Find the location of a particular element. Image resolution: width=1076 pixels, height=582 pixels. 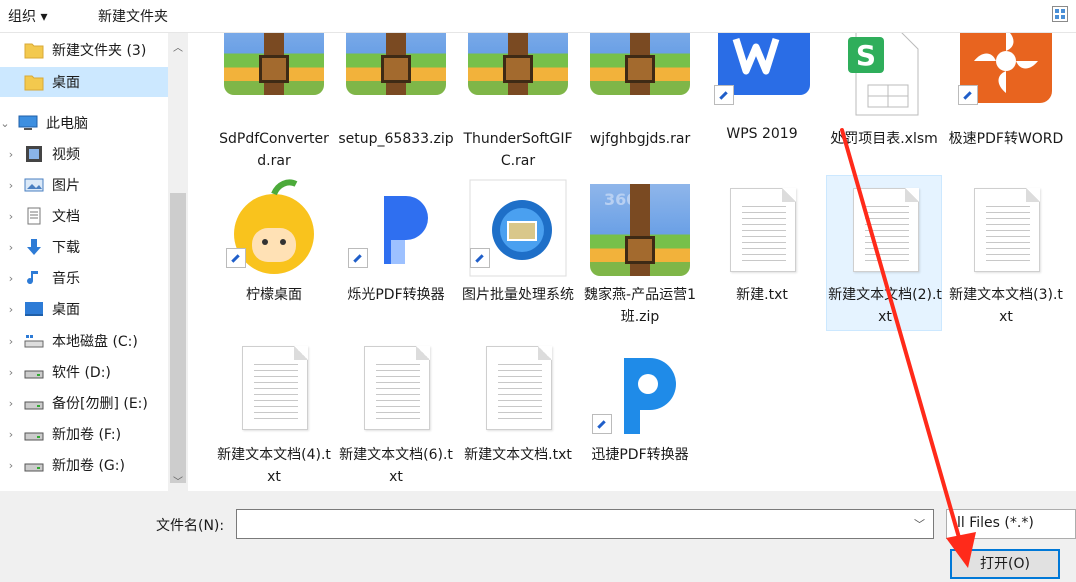

nav-item-new-folder-3: 新建文件夹 (3) is located at coordinates (84, 50).